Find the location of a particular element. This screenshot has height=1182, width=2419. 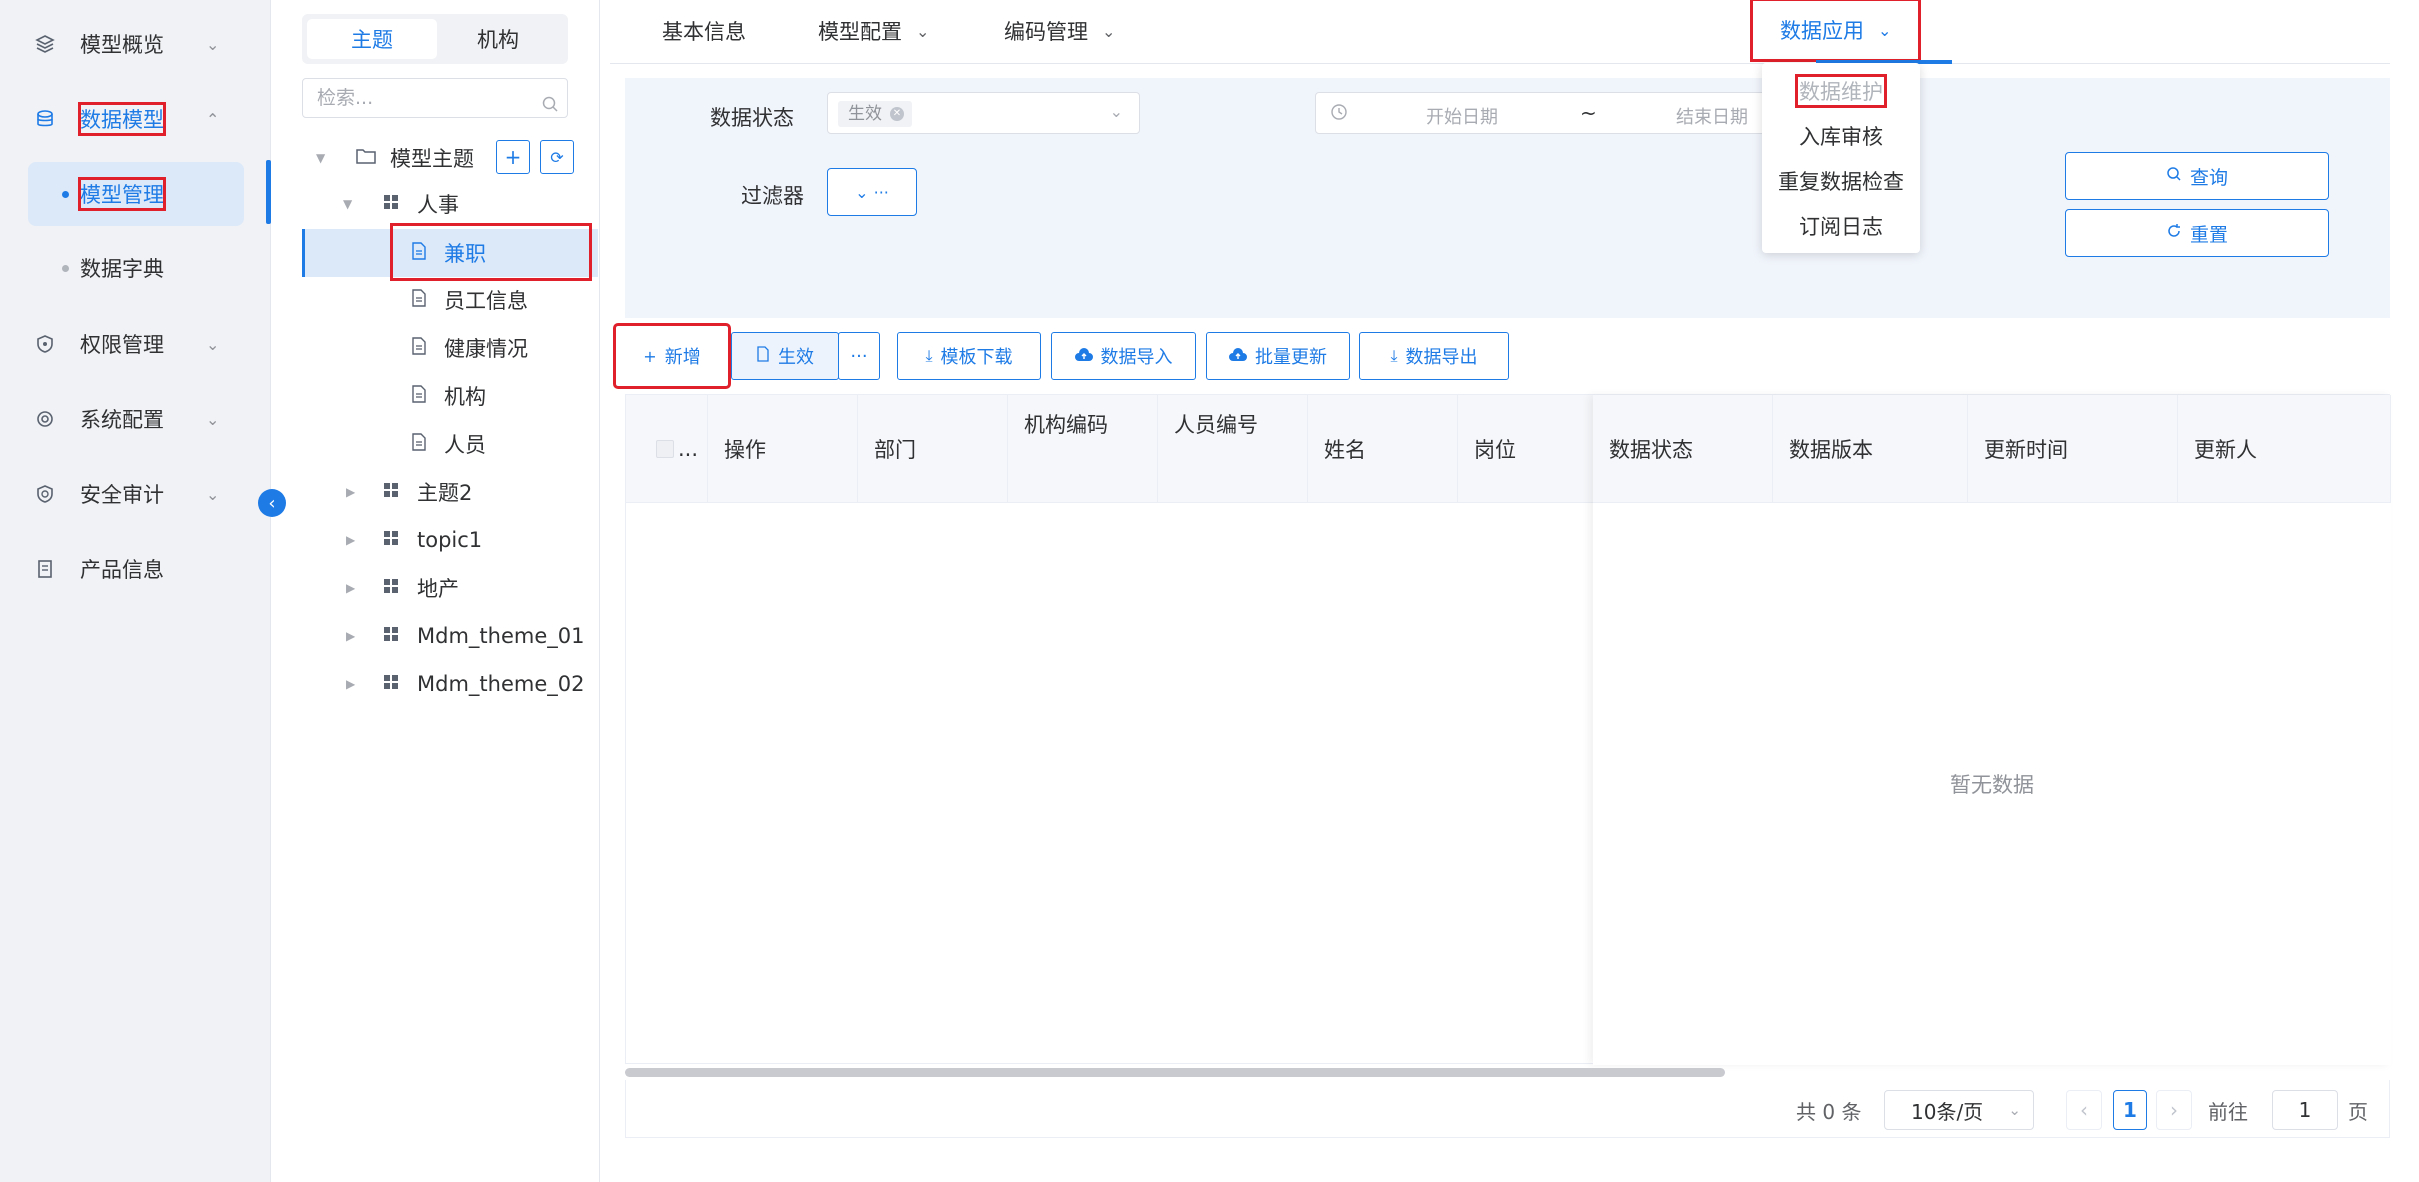

page-size-select: 10条/页 ⌄ is located at coordinates (1959, 1110).